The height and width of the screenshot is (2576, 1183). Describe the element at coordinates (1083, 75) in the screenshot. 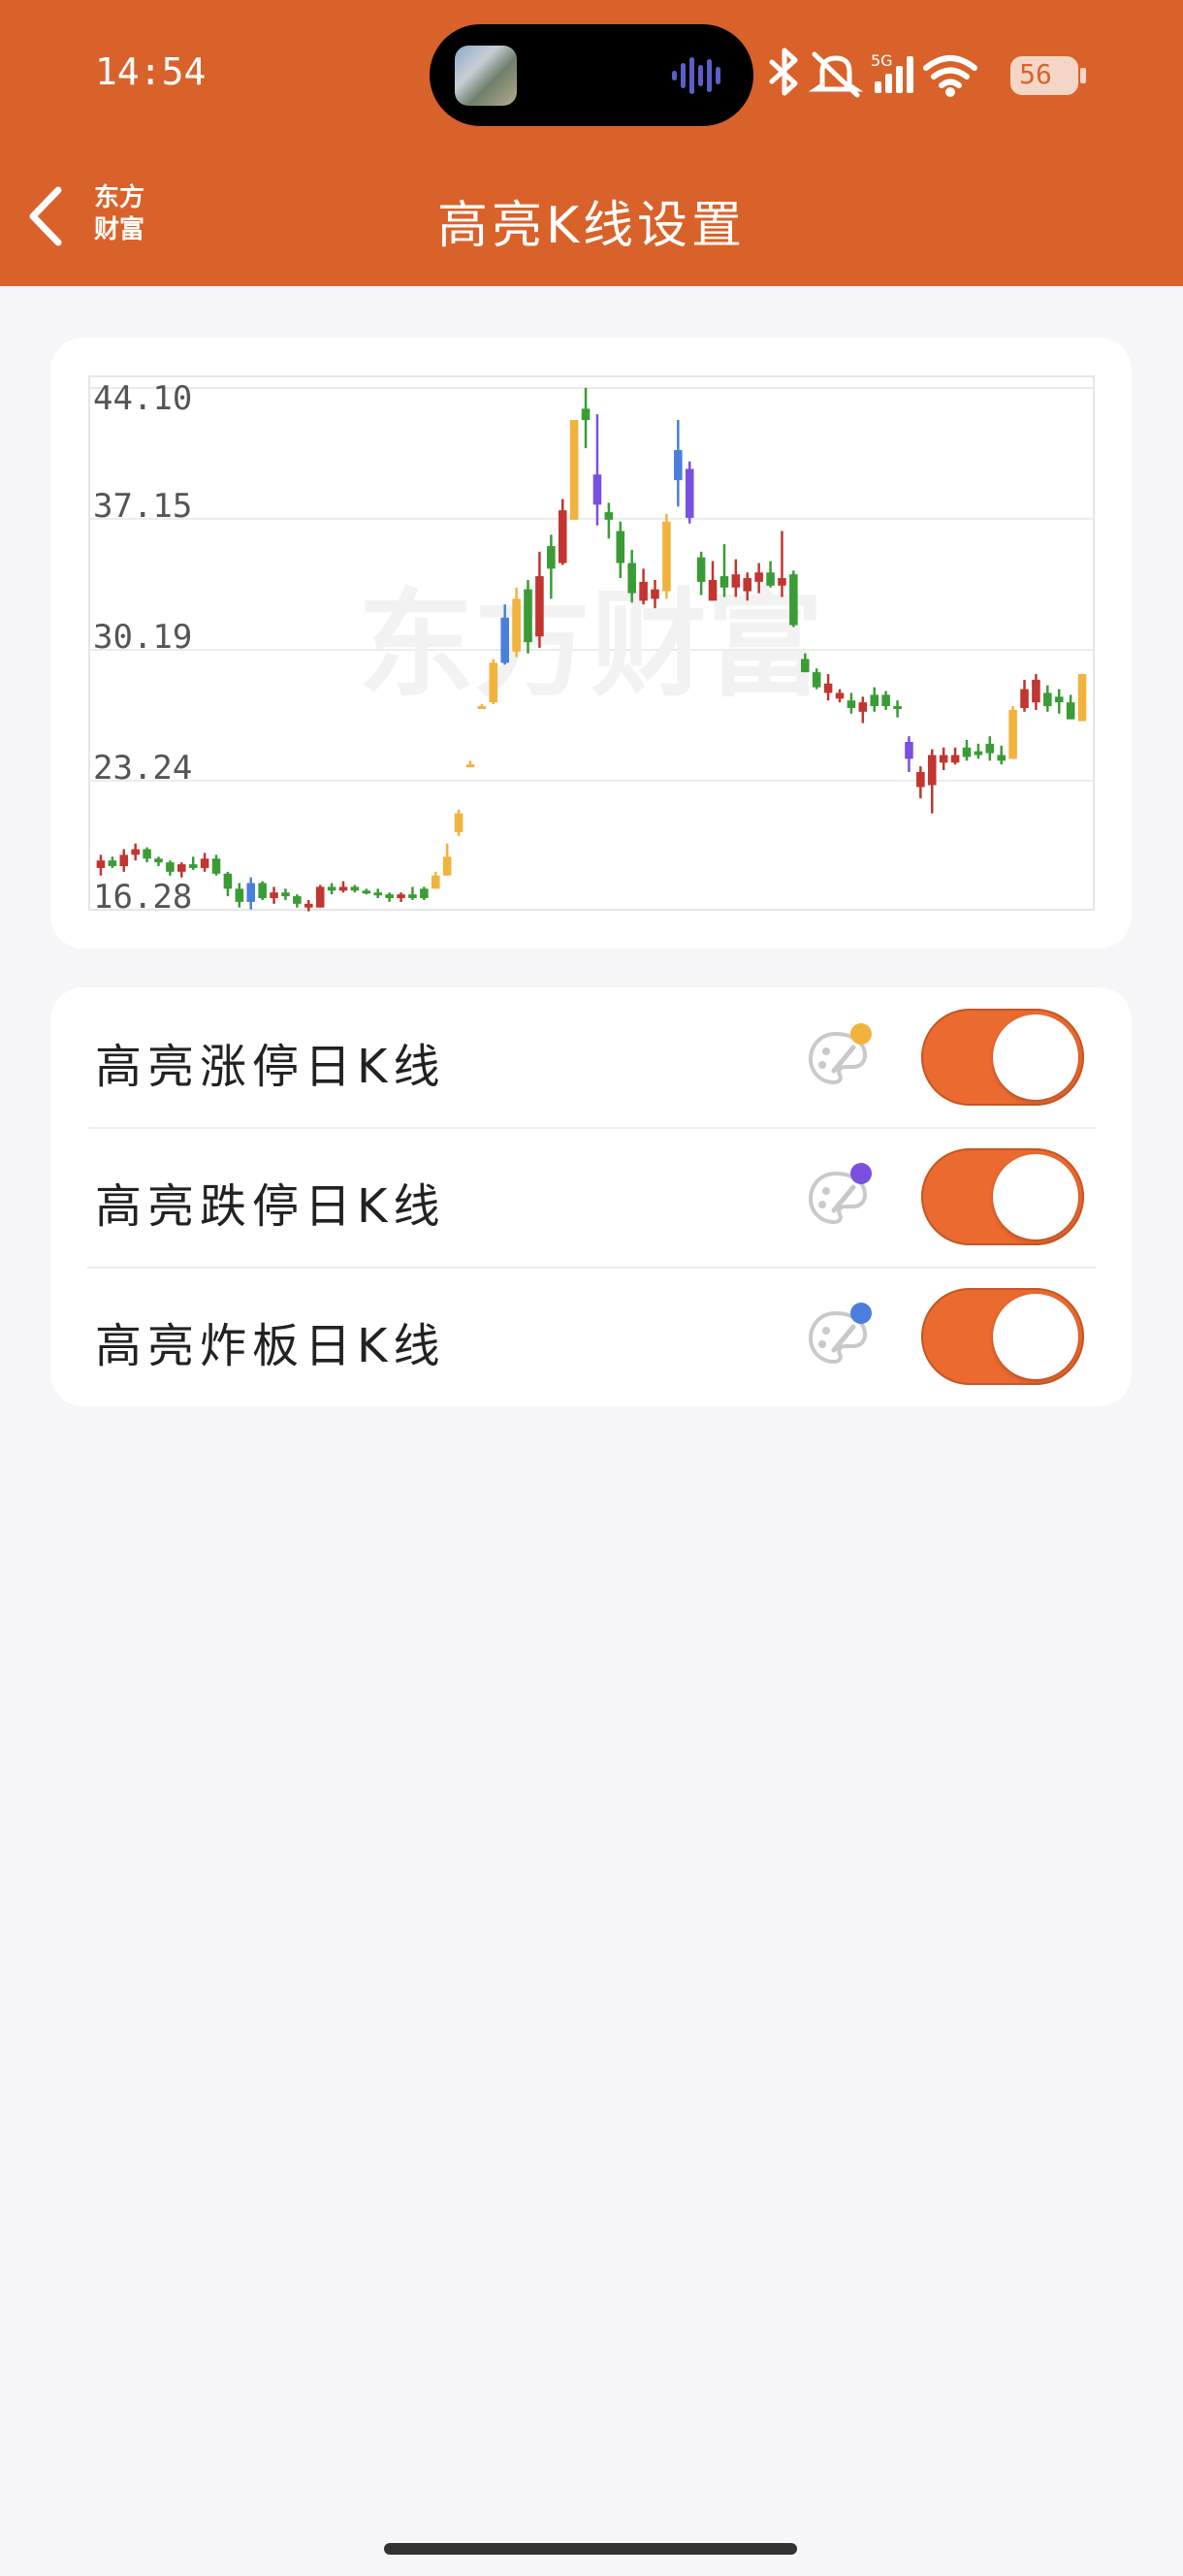

I see `battery-cap` at that location.